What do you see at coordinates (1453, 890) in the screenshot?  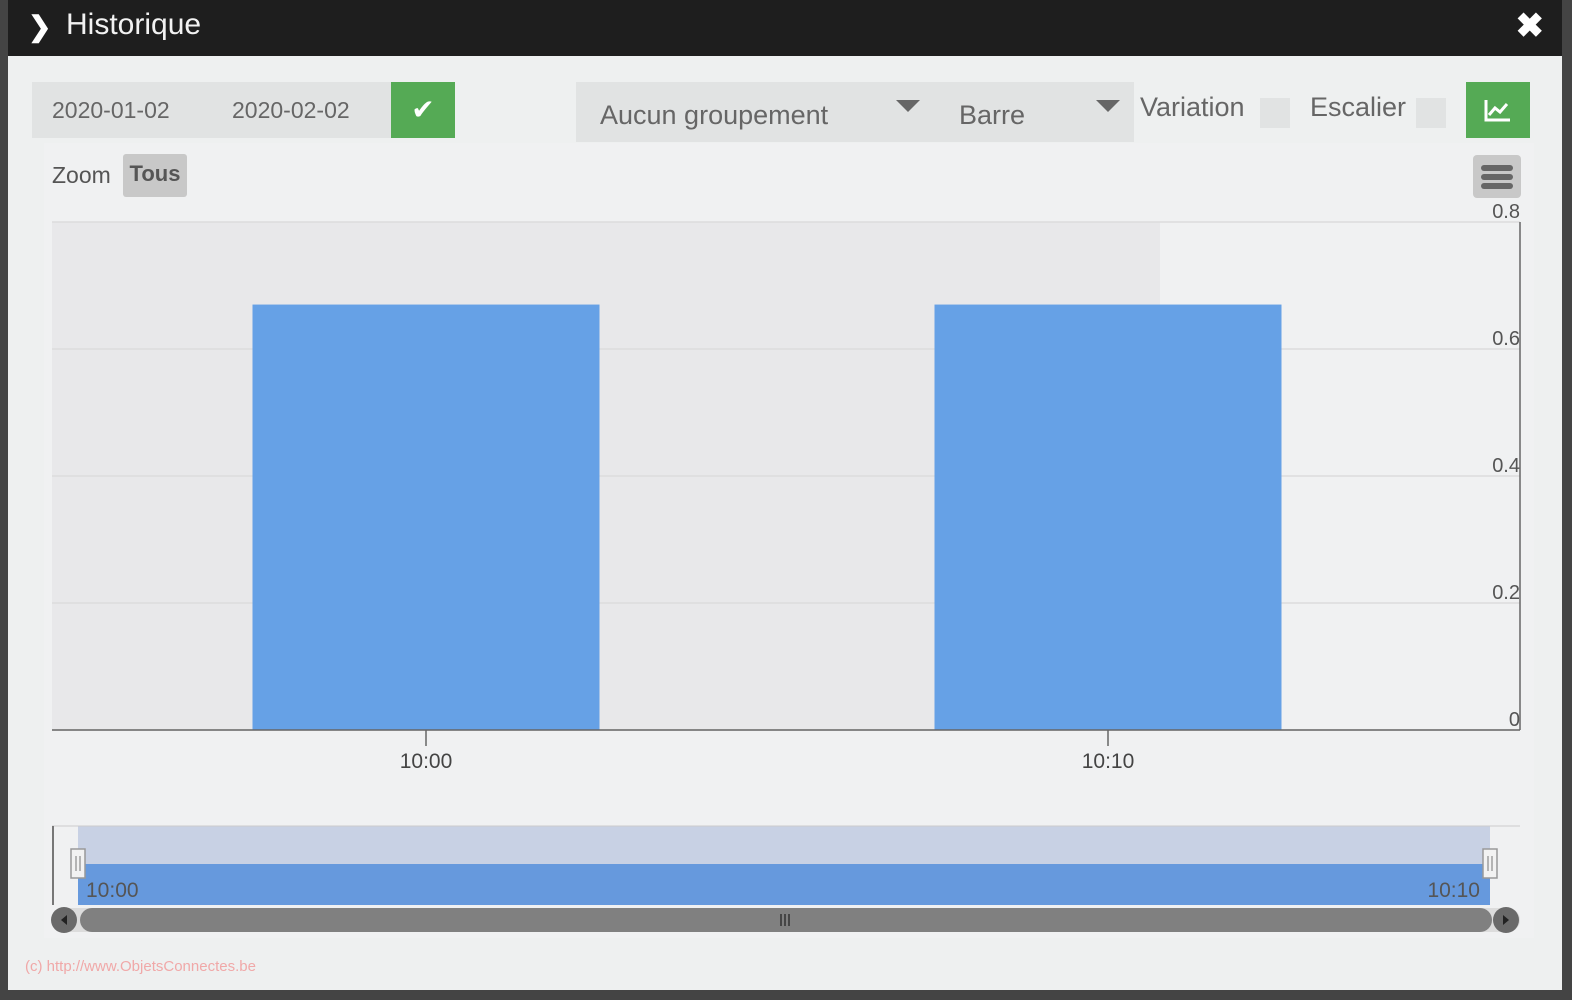 I see `navigator-end-label: 10:10` at bounding box center [1453, 890].